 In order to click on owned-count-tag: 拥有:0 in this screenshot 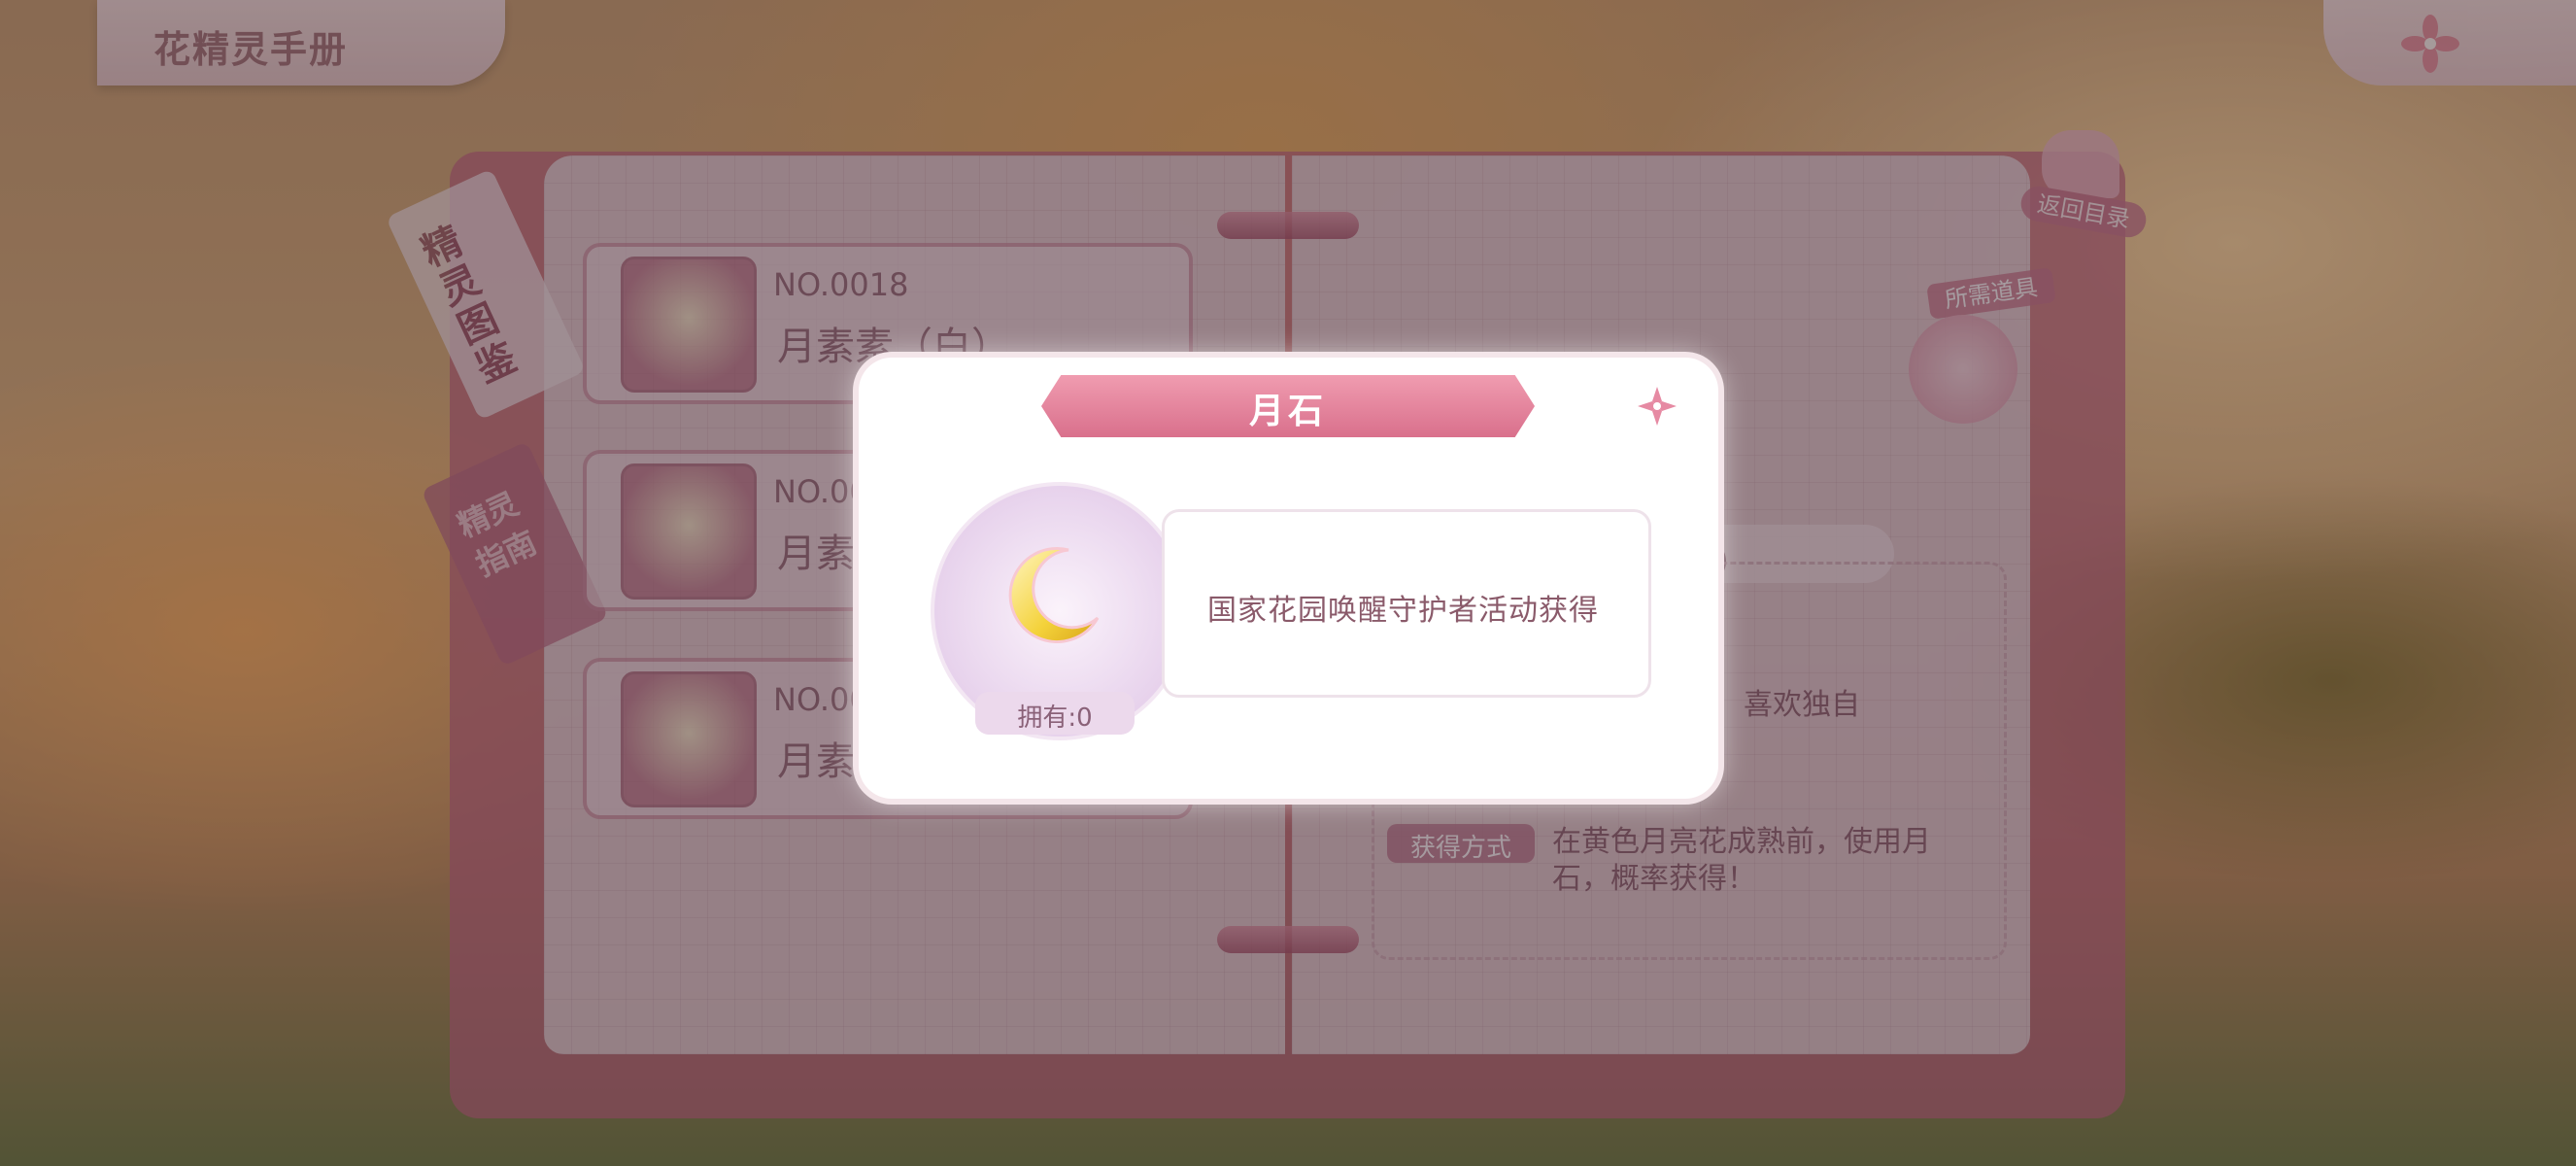, I will do `click(1055, 713)`.